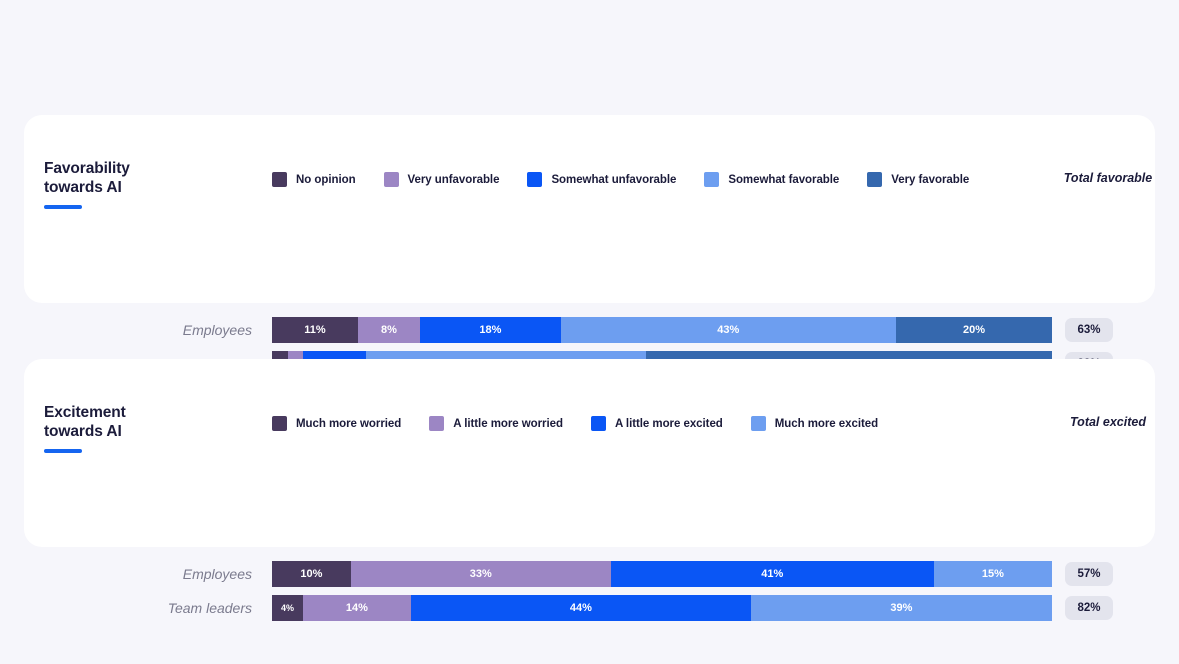 This screenshot has width=1179, height=664. Describe the element at coordinates (209, 608) in the screenshot. I see `row-label-team-leaders: Team leaders` at that location.